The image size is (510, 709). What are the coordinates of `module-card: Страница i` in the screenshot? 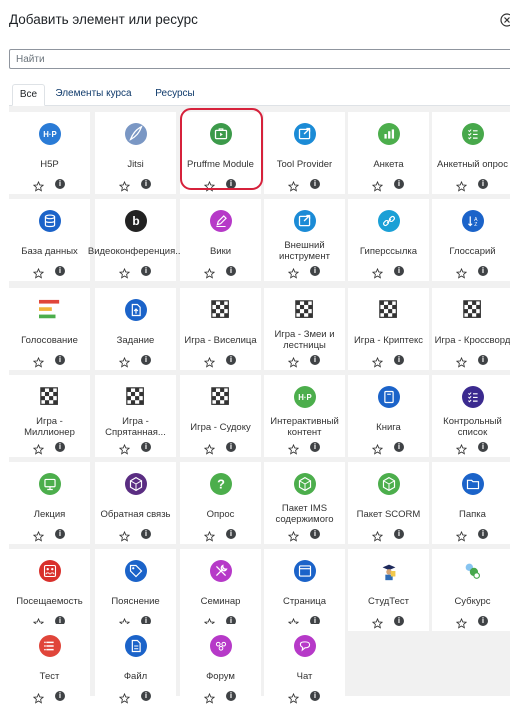 It's located at (304, 590).